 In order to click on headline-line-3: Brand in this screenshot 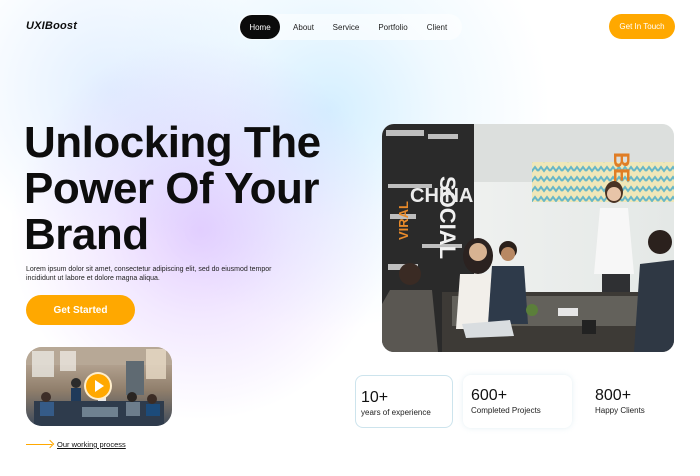, I will do `click(86, 234)`.